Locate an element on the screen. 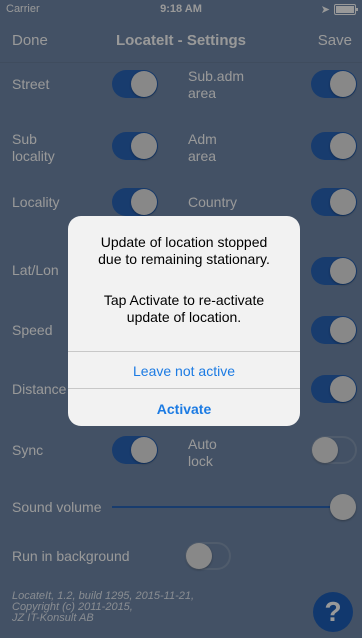  leave-not-active-button: Leave not active is located at coordinates (184, 371).